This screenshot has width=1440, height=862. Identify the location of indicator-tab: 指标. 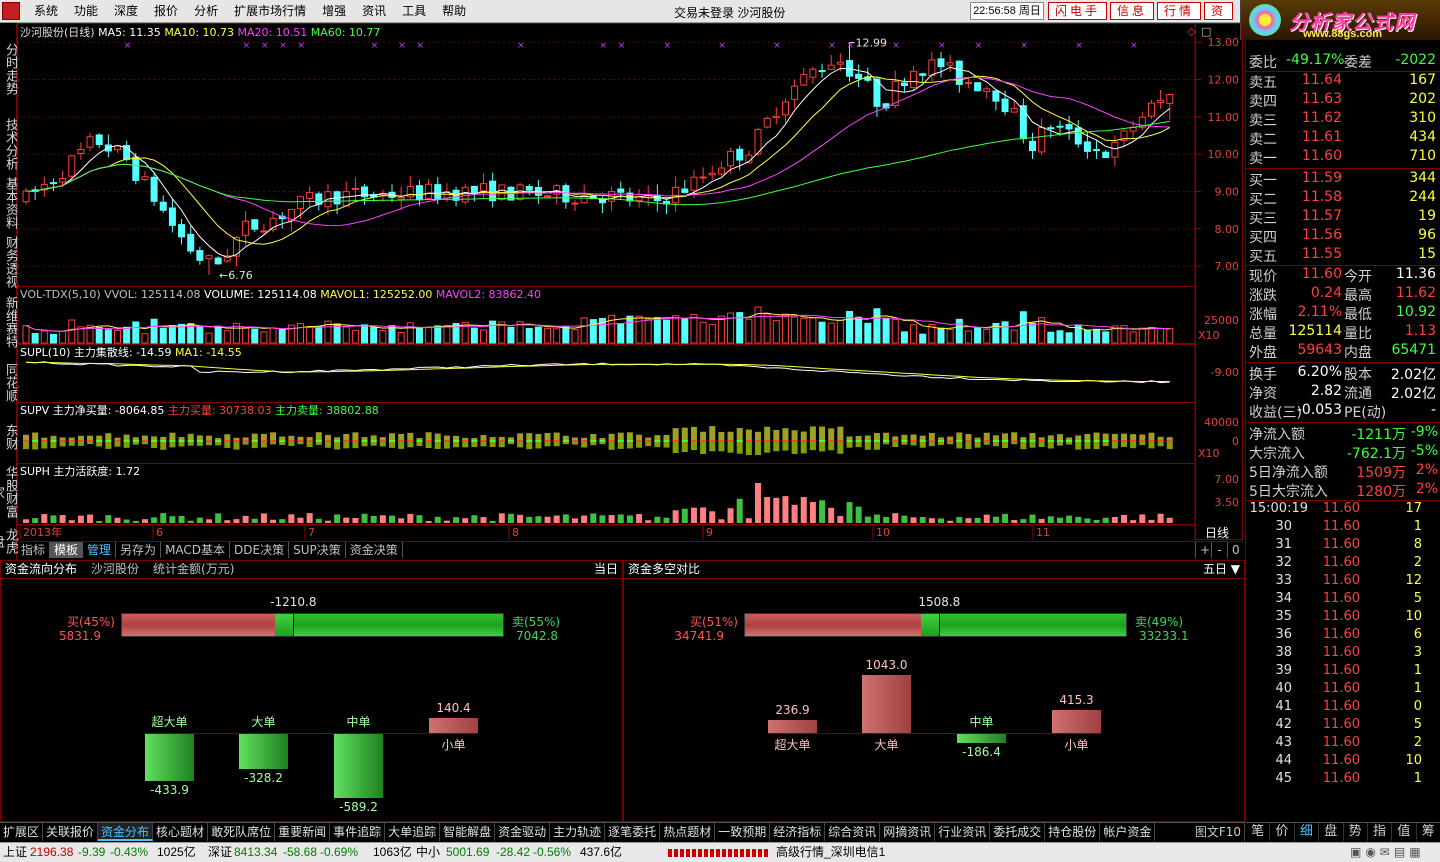
(34, 550).